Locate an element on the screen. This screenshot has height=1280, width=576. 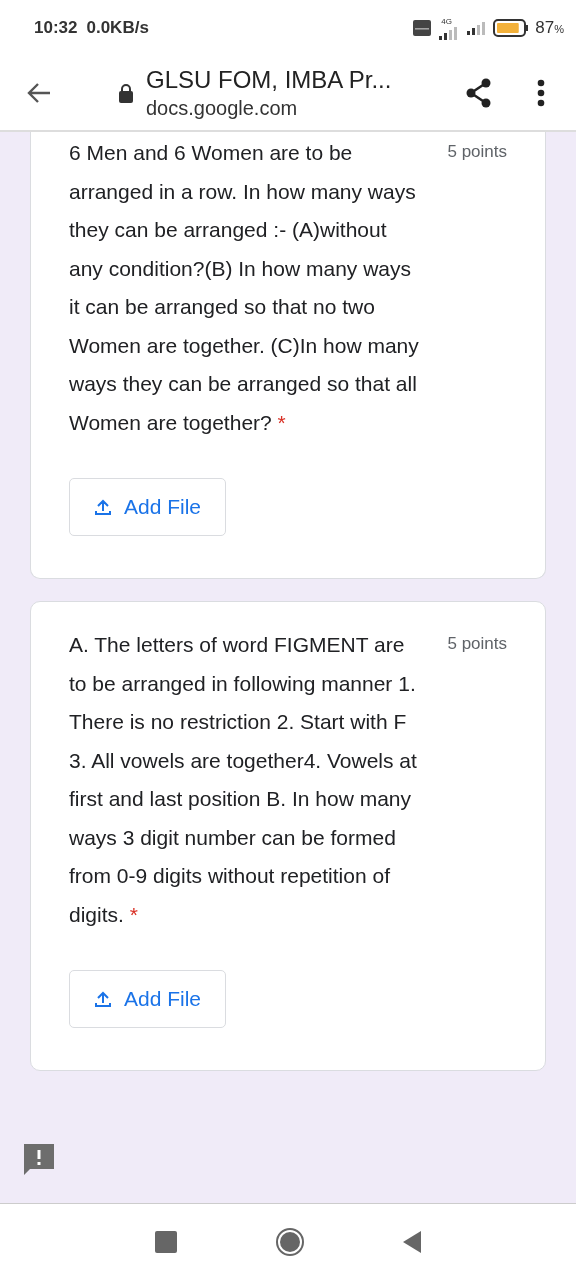
clock-time: 10:32 is located at coordinates (56, 28).